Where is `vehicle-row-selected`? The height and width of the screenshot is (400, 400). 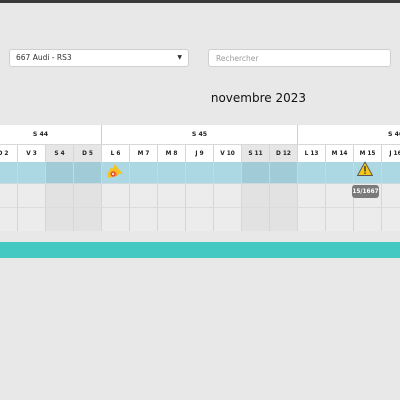
vehicle-row-selected is located at coordinates (200, 173).